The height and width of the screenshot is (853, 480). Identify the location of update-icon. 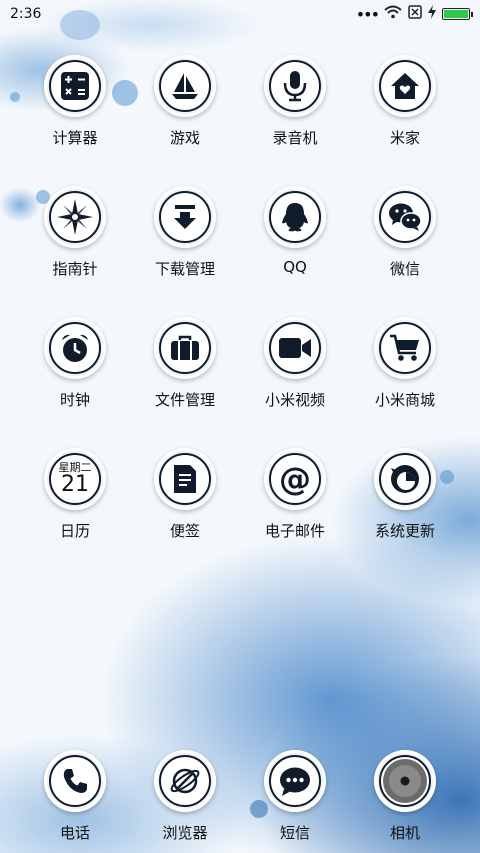
(405, 479).